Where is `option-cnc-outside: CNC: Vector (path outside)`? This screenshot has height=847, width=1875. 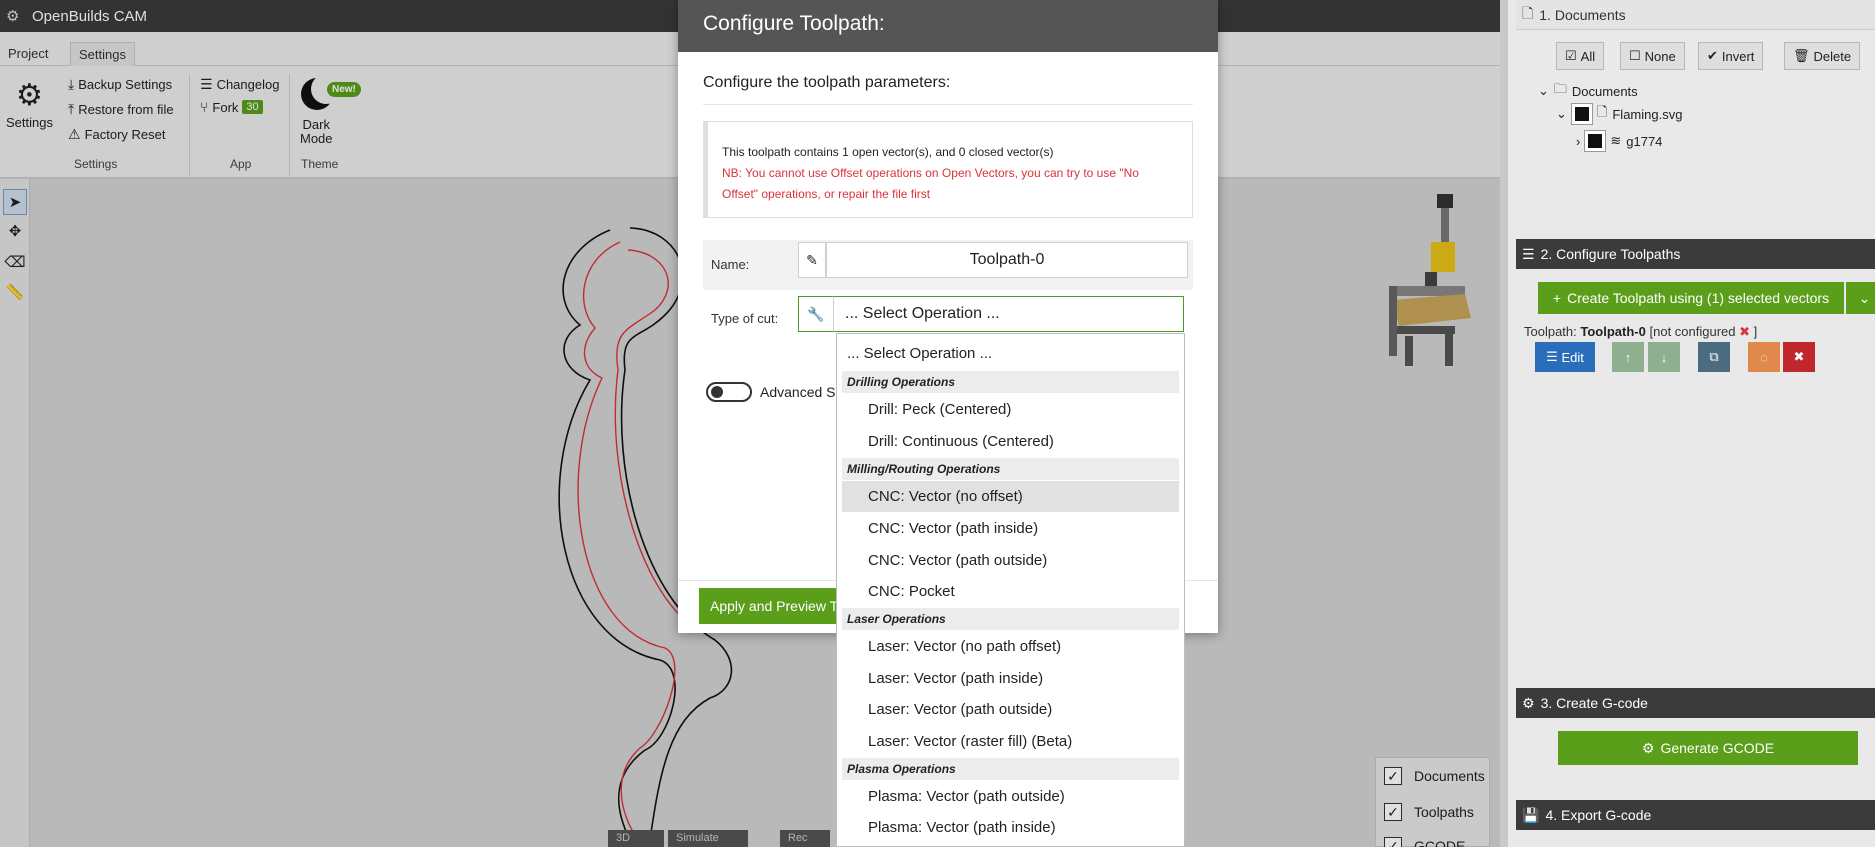 option-cnc-outside: CNC: Vector (path outside) is located at coordinates (1010, 560).